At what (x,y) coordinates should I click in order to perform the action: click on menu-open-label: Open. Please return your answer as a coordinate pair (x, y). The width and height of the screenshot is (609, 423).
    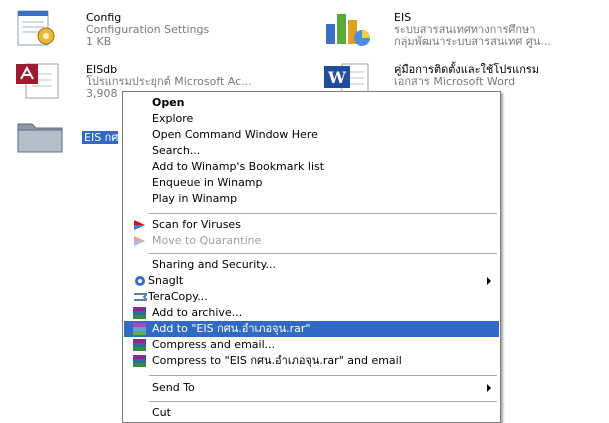
    Looking at the image, I should click on (168, 102).